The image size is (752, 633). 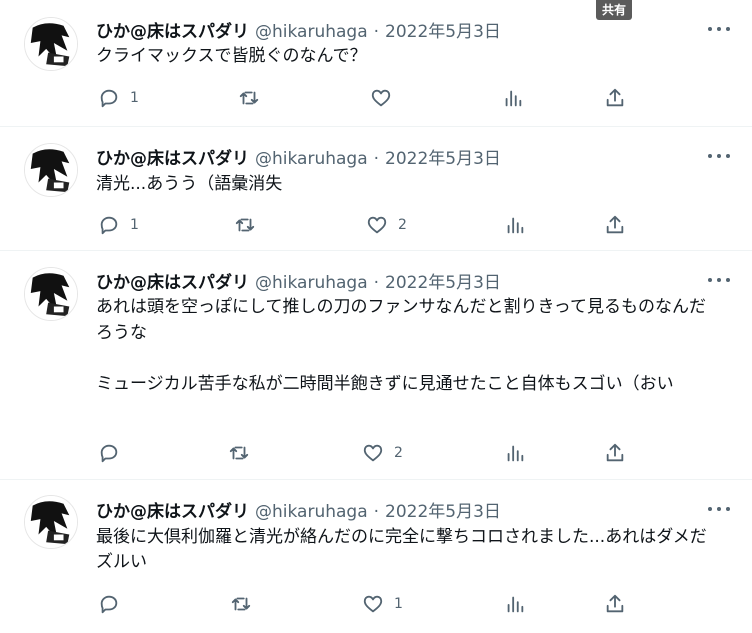 I want to click on tweet-actions: 2, so click(x=366, y=453).